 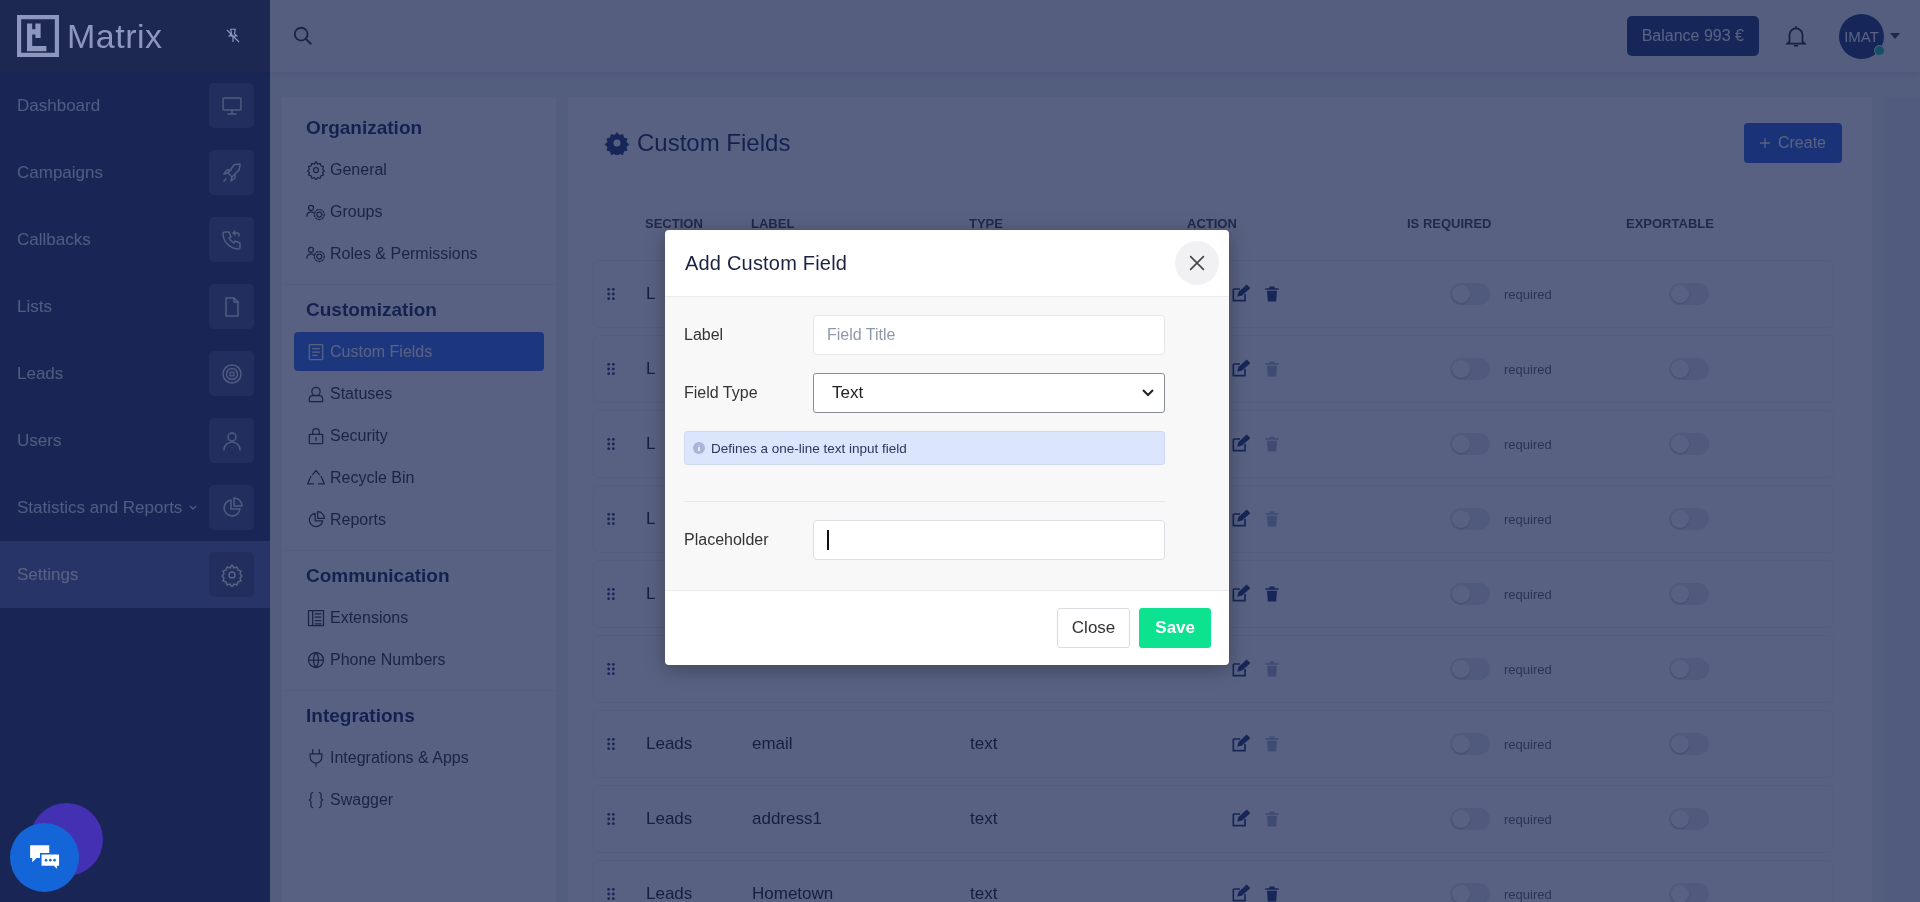 I want to click on column-header: SECTION, so click(x=674, y=223).